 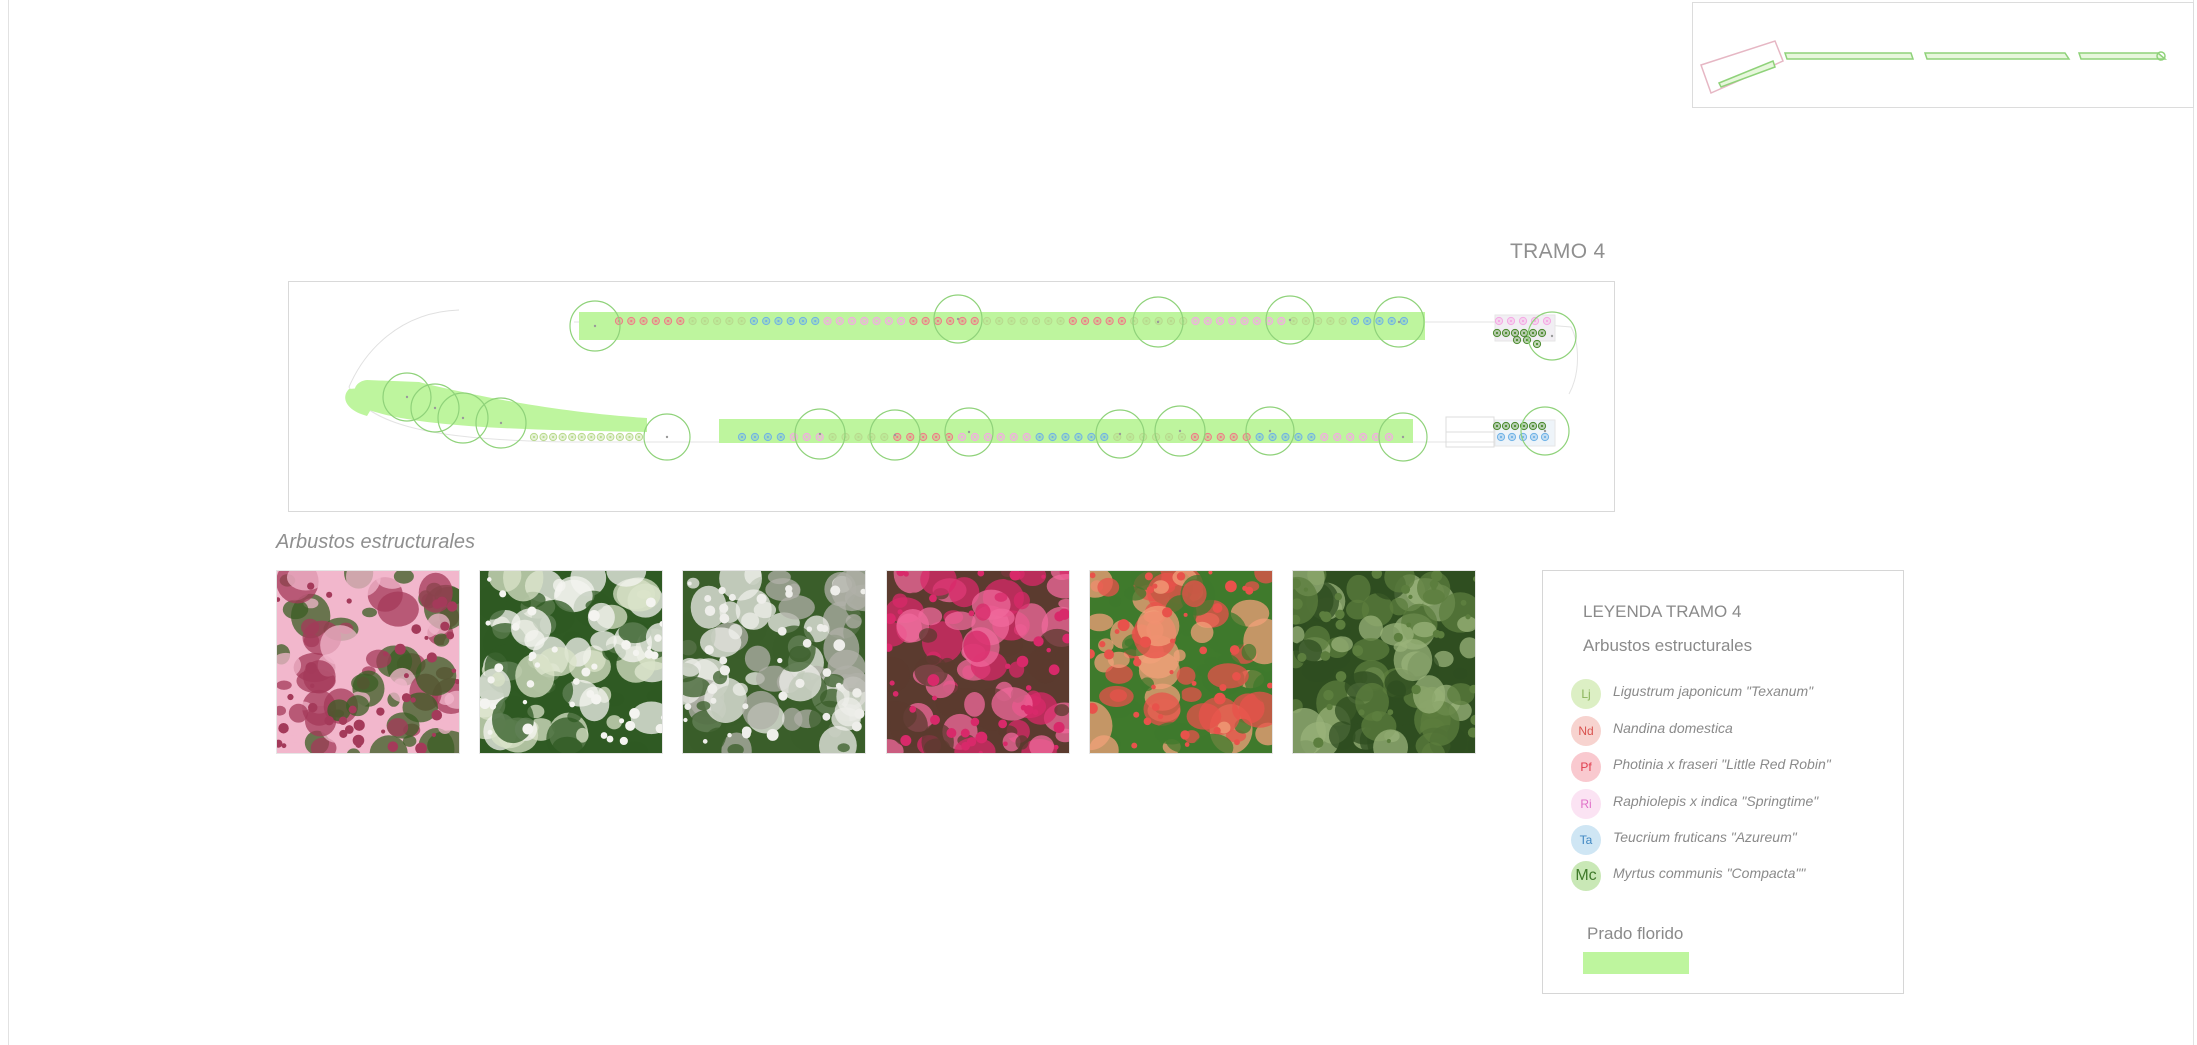 What do you see at coordinates (1002, 326) in the screenshot?
I see `meadow-bed-upper` at bounding box center [1002, 326].